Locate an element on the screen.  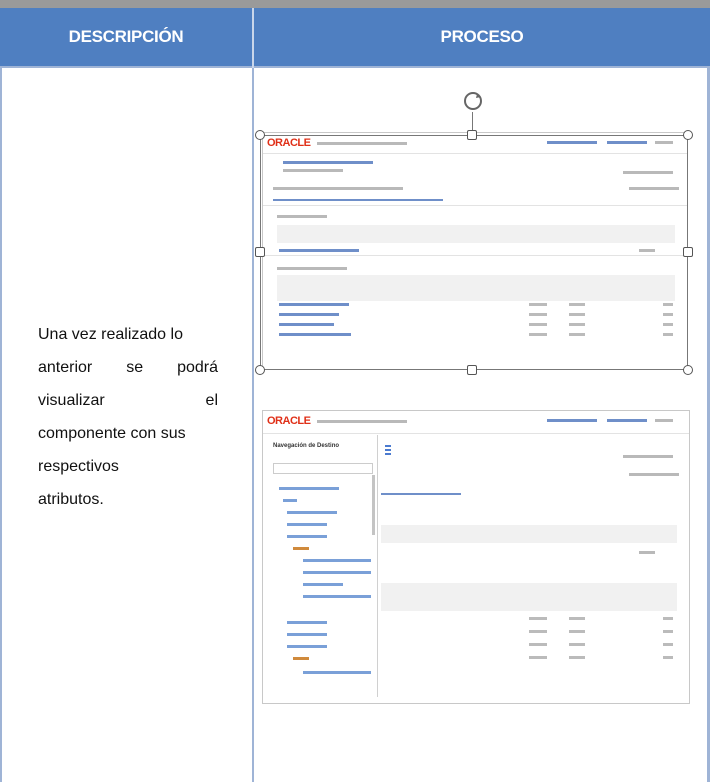
top-strip is located at coordinates (355, 4).